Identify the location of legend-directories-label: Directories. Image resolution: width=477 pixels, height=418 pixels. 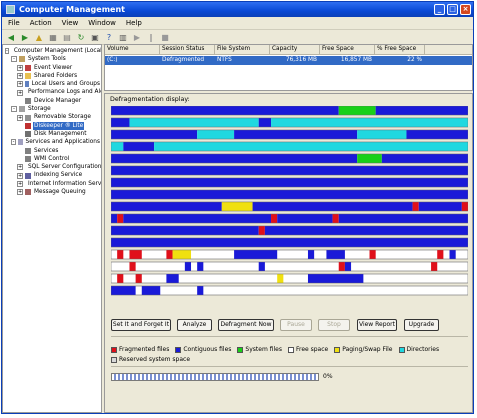
(423, 349).